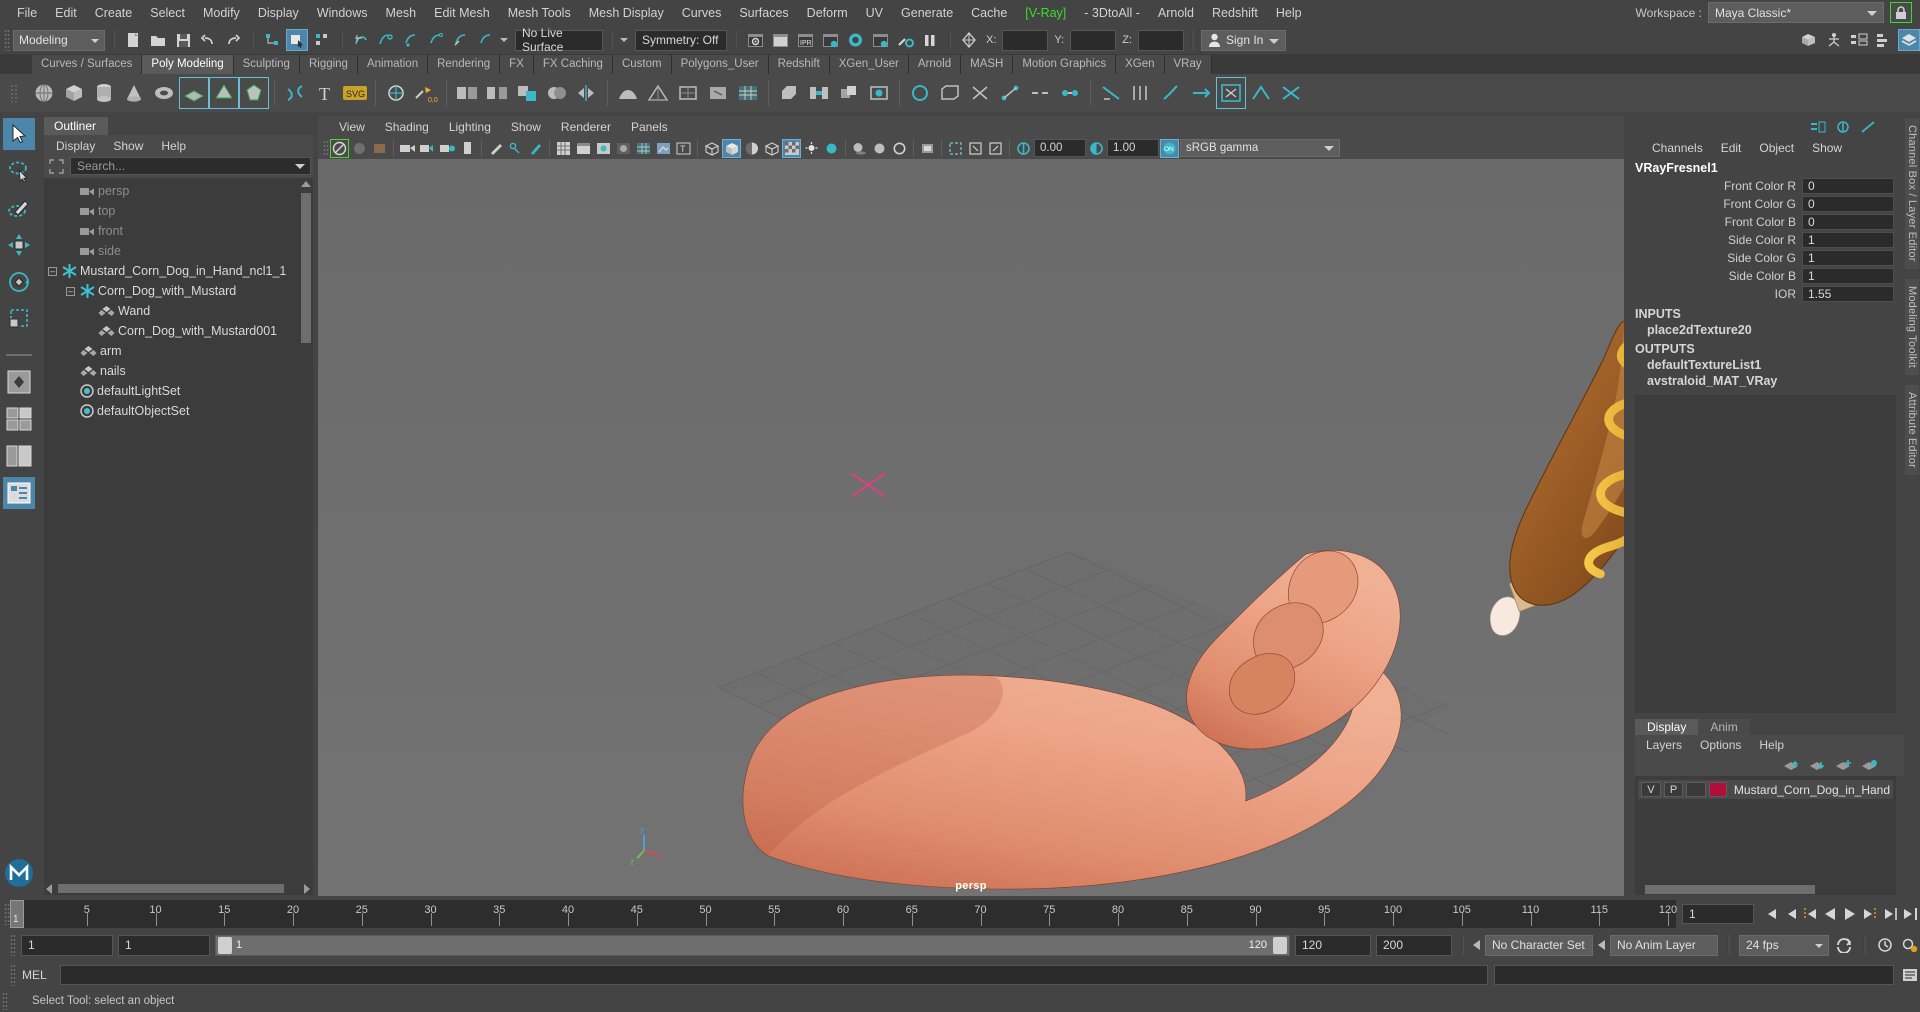  I want to click on booleans-icon, so click(557, 93).